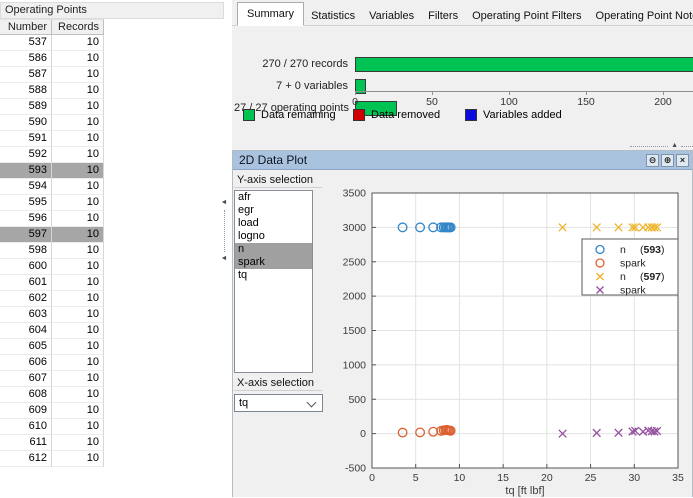 The image size is (693, 498). I want to click on table-row: 608 10, so click(112, 395).